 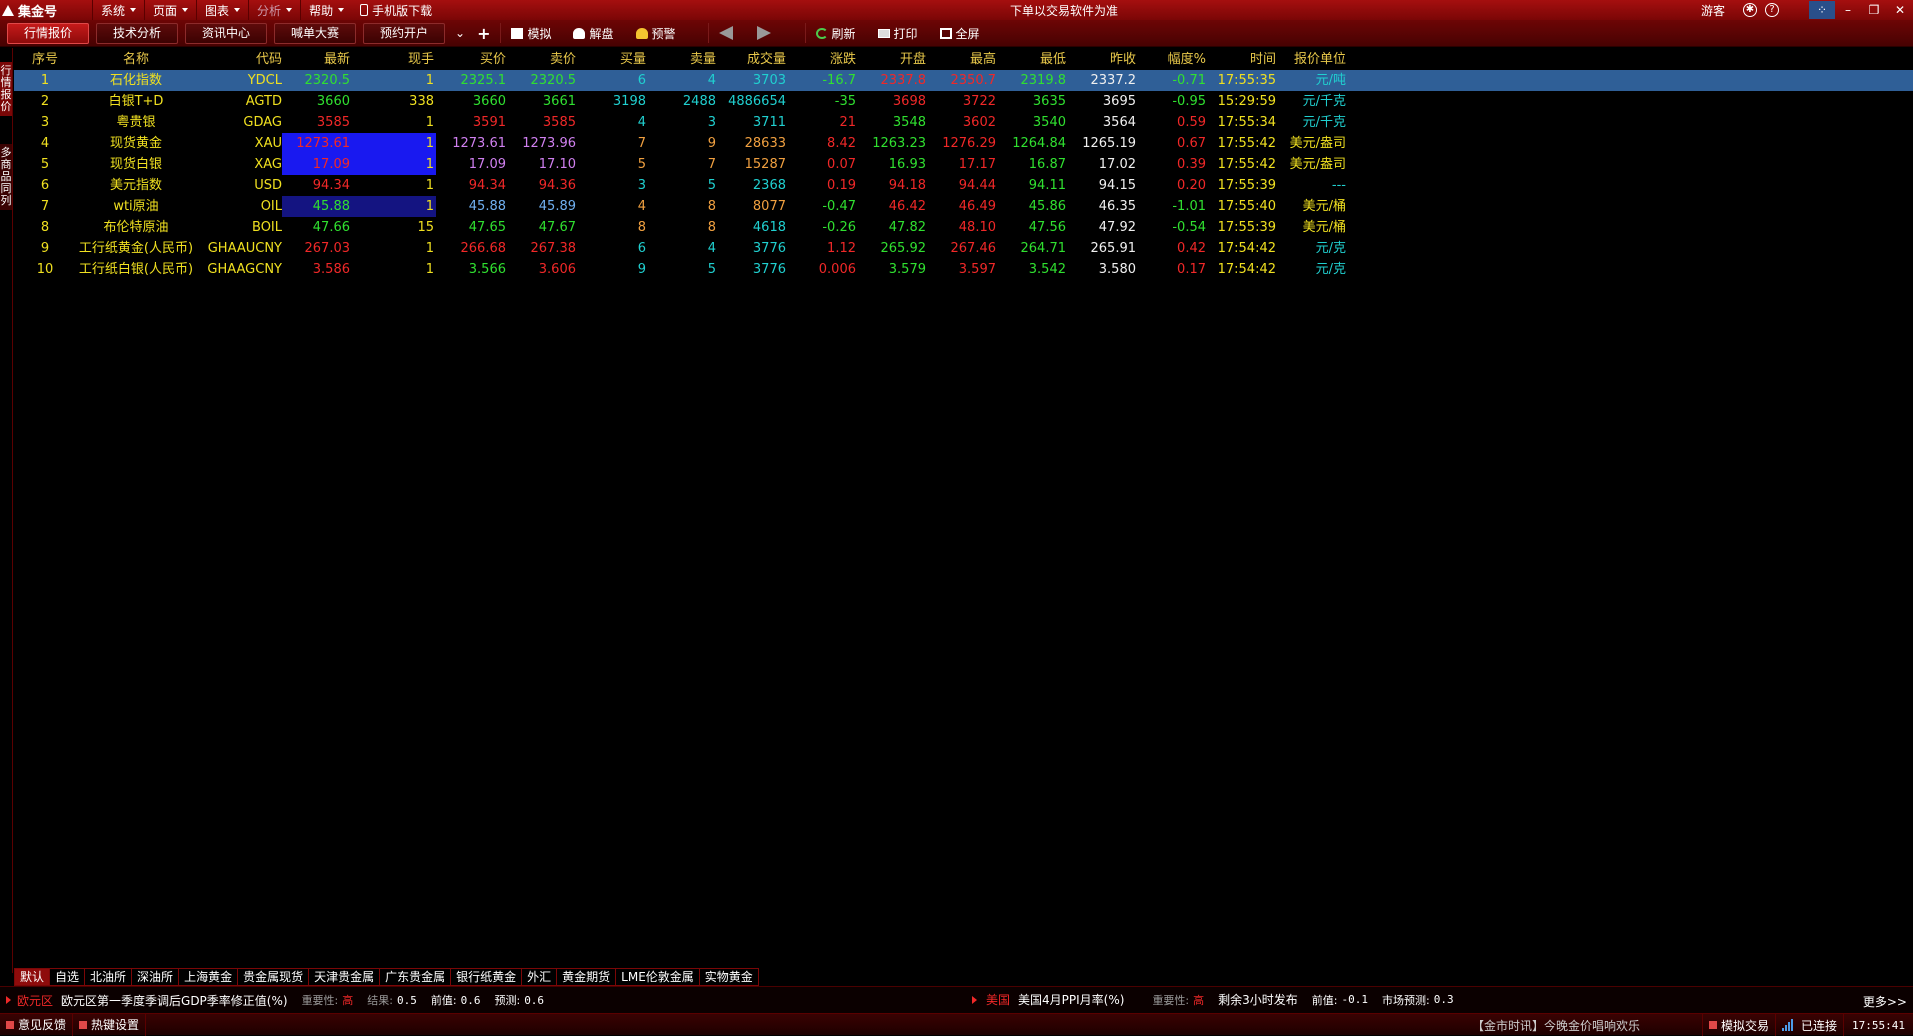 I want to click on col-header: 成交量, so click(x=751, y=59).